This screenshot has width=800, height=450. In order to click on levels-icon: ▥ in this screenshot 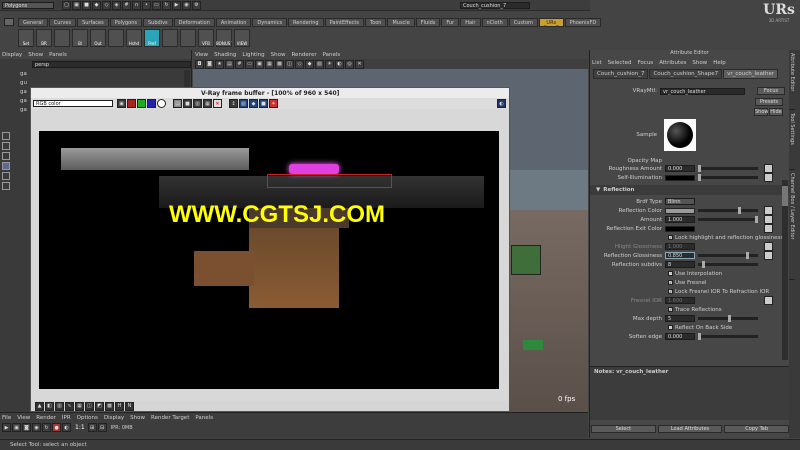, I will do `click(59, 406)`.